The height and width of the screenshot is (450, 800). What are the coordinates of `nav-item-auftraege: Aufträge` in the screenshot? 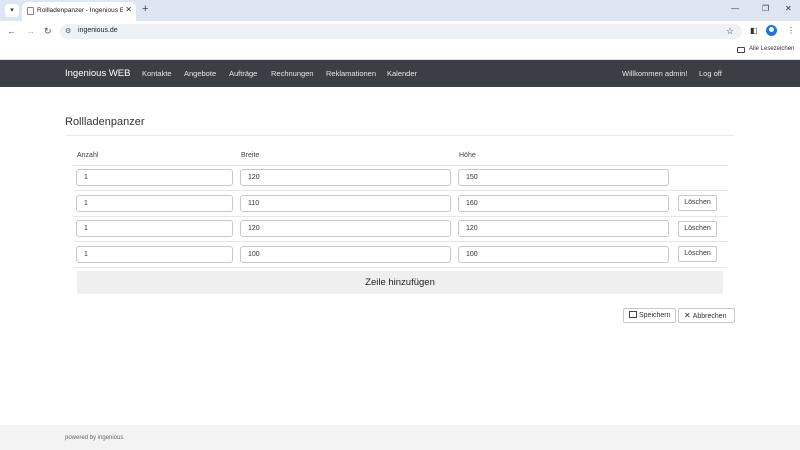 It's located at (243, 73).